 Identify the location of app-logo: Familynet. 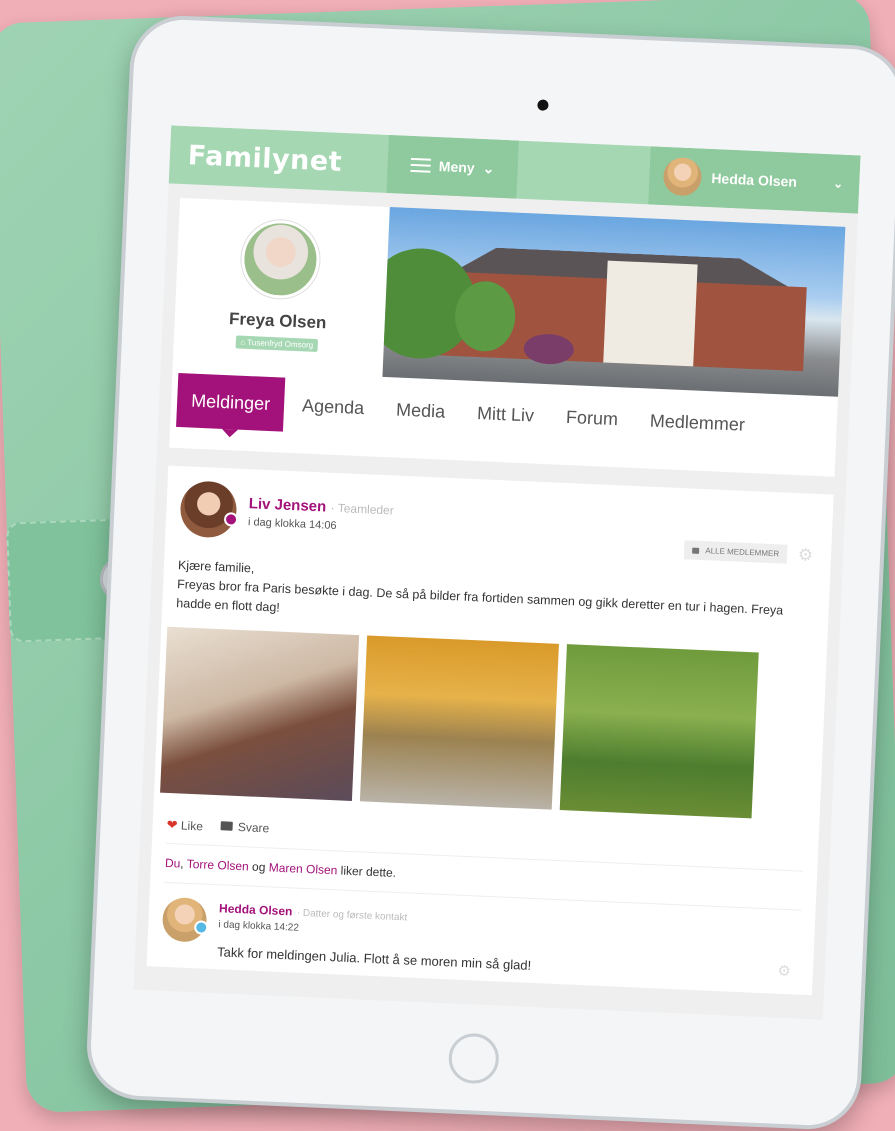
(279, 158).